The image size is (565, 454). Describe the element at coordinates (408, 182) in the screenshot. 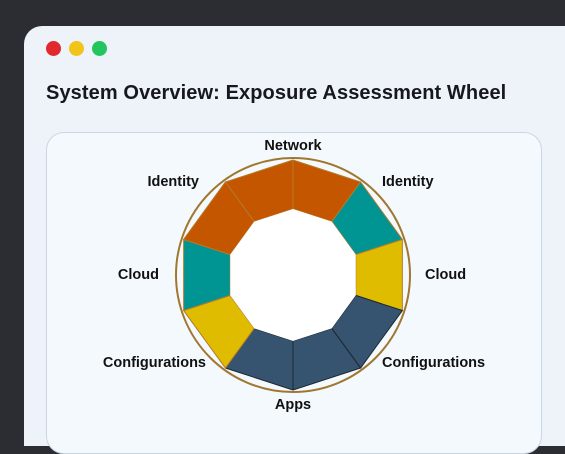

I see `label-identity-right: Identity` at that location.